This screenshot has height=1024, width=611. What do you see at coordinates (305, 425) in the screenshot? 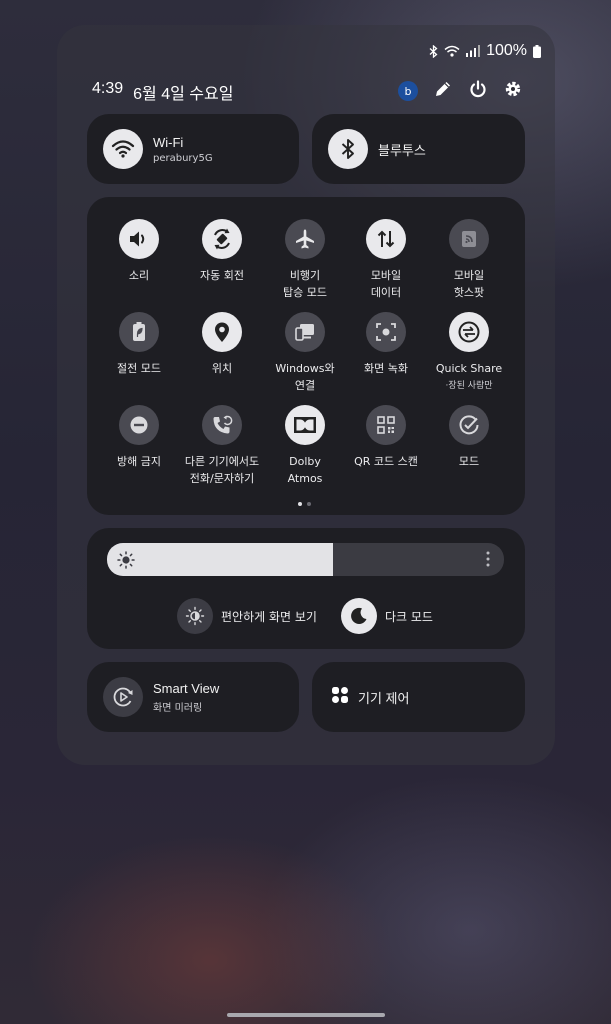
I see `dolby-icon` at bounding box center [305, 425].